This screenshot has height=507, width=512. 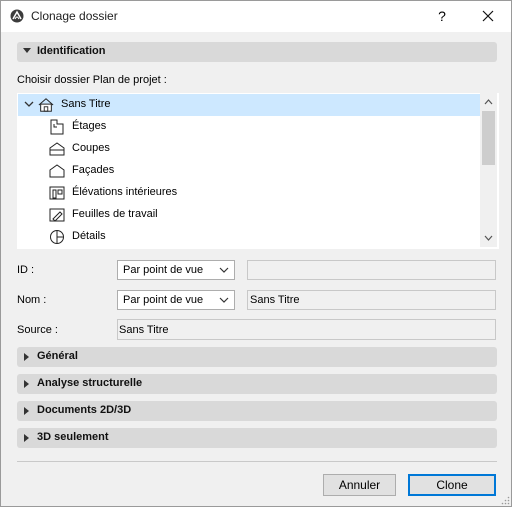 What do you see at coordinates (46, 105) in the screenshot?
I see `project-house-icon` at bounding box center [46, 105].